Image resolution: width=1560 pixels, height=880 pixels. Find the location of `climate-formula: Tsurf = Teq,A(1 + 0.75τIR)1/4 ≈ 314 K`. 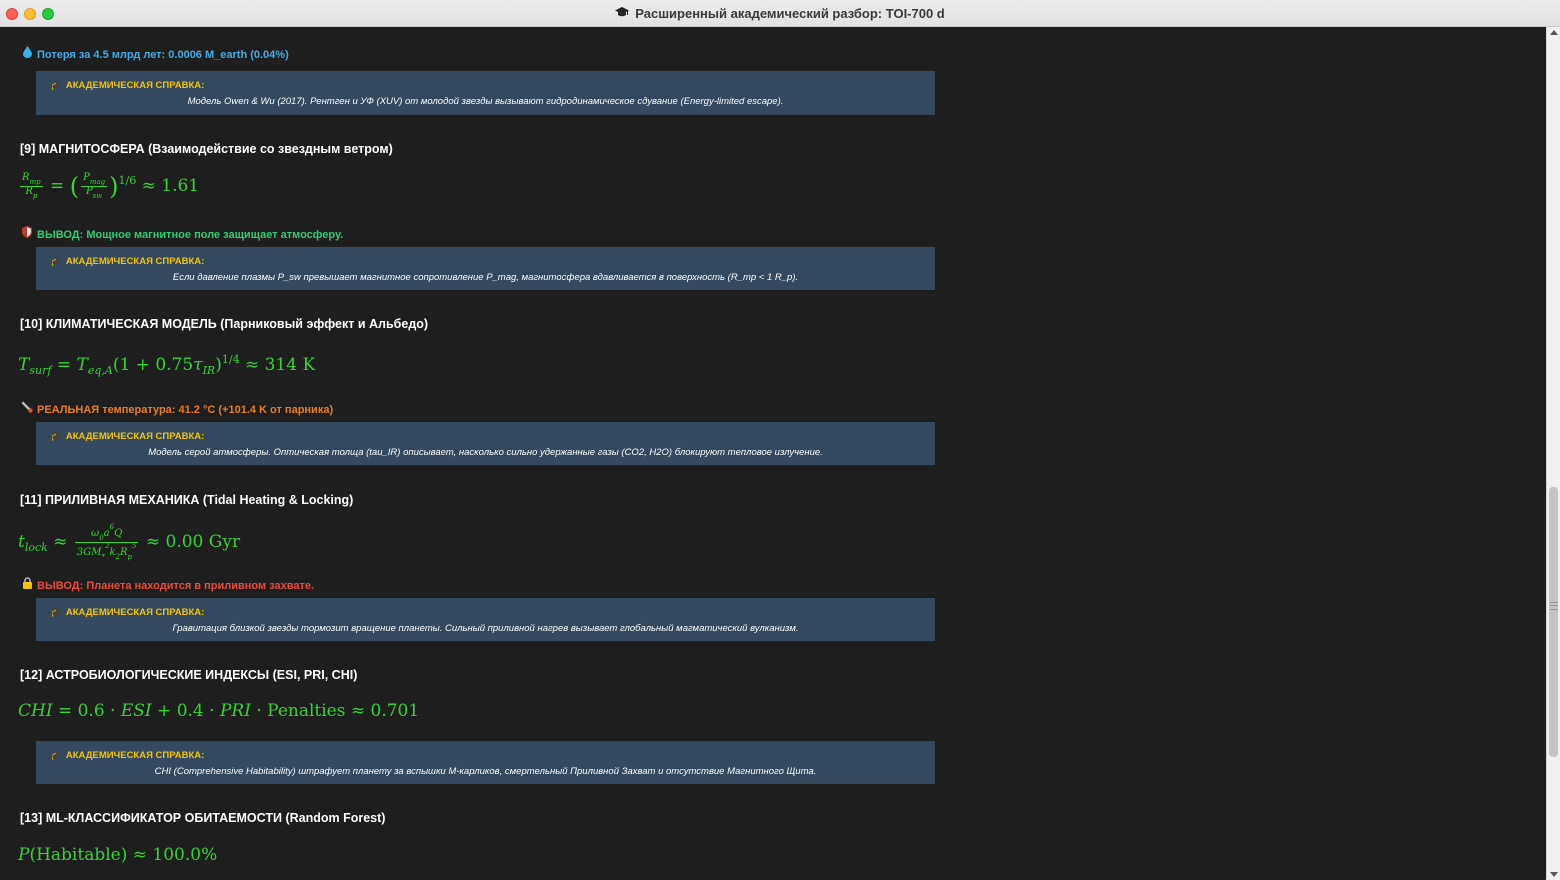

climate-formula: Tsurf = Teq,A(1 + 0.75τIR)1/4 ≈ 314 K is located at coordinates (167, 365).